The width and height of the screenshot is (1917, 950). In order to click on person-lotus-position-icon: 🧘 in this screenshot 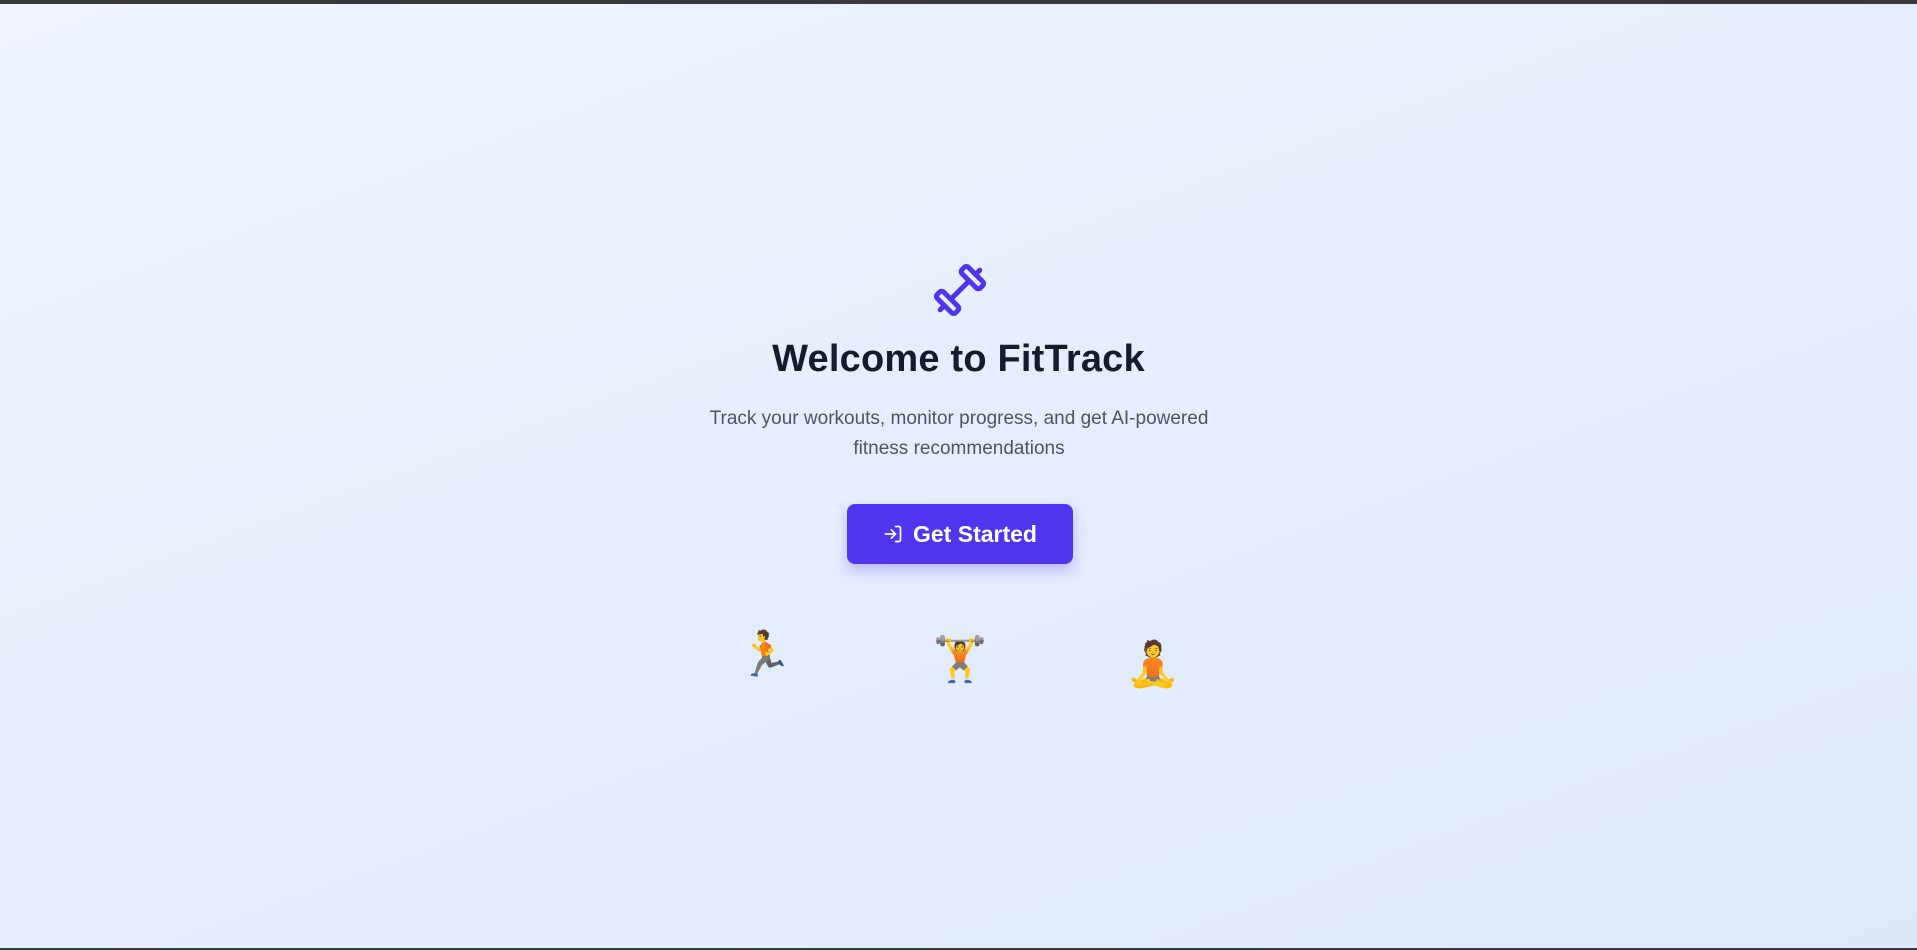, I will do `click(1153, 664)`.